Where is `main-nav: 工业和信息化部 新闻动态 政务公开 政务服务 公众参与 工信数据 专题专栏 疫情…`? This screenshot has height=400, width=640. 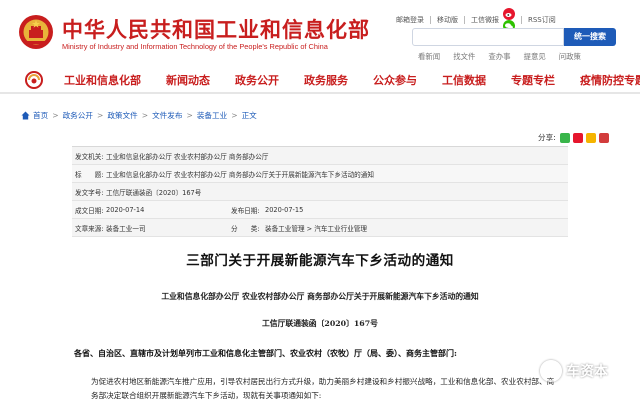
main-nav: 工业和信息化部 新闻动态 政务公开 政务服务 公众参与 工信数据 专题专栏 疫情… is located at coordinates (320, 80).